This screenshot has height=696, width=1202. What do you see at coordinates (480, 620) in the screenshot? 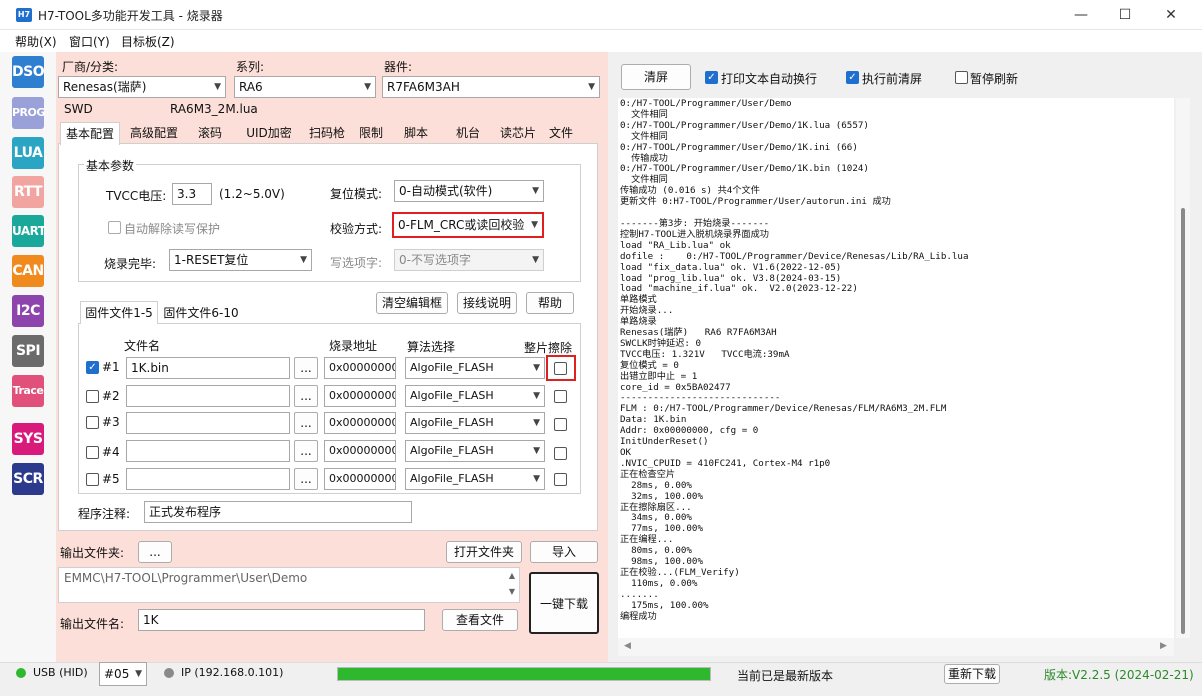
I see `view-file-button: 查看文件` at bounding box center [480, 620].